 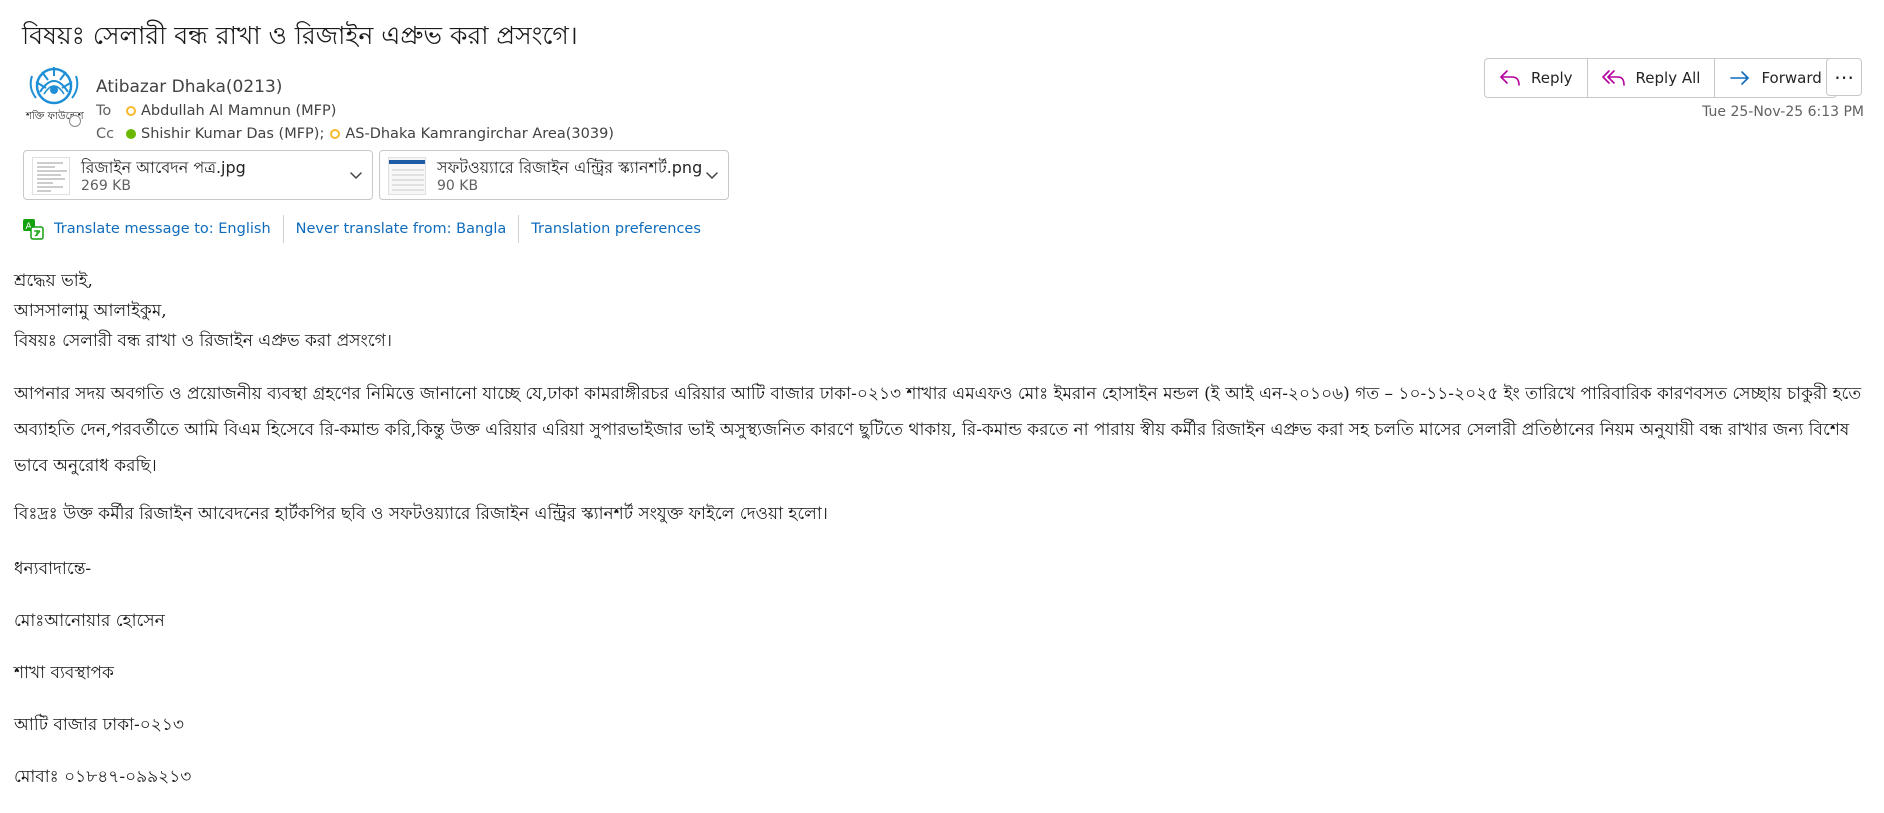 I want to click on reply-all-arrow-icon, so click(x=1613, y=78).